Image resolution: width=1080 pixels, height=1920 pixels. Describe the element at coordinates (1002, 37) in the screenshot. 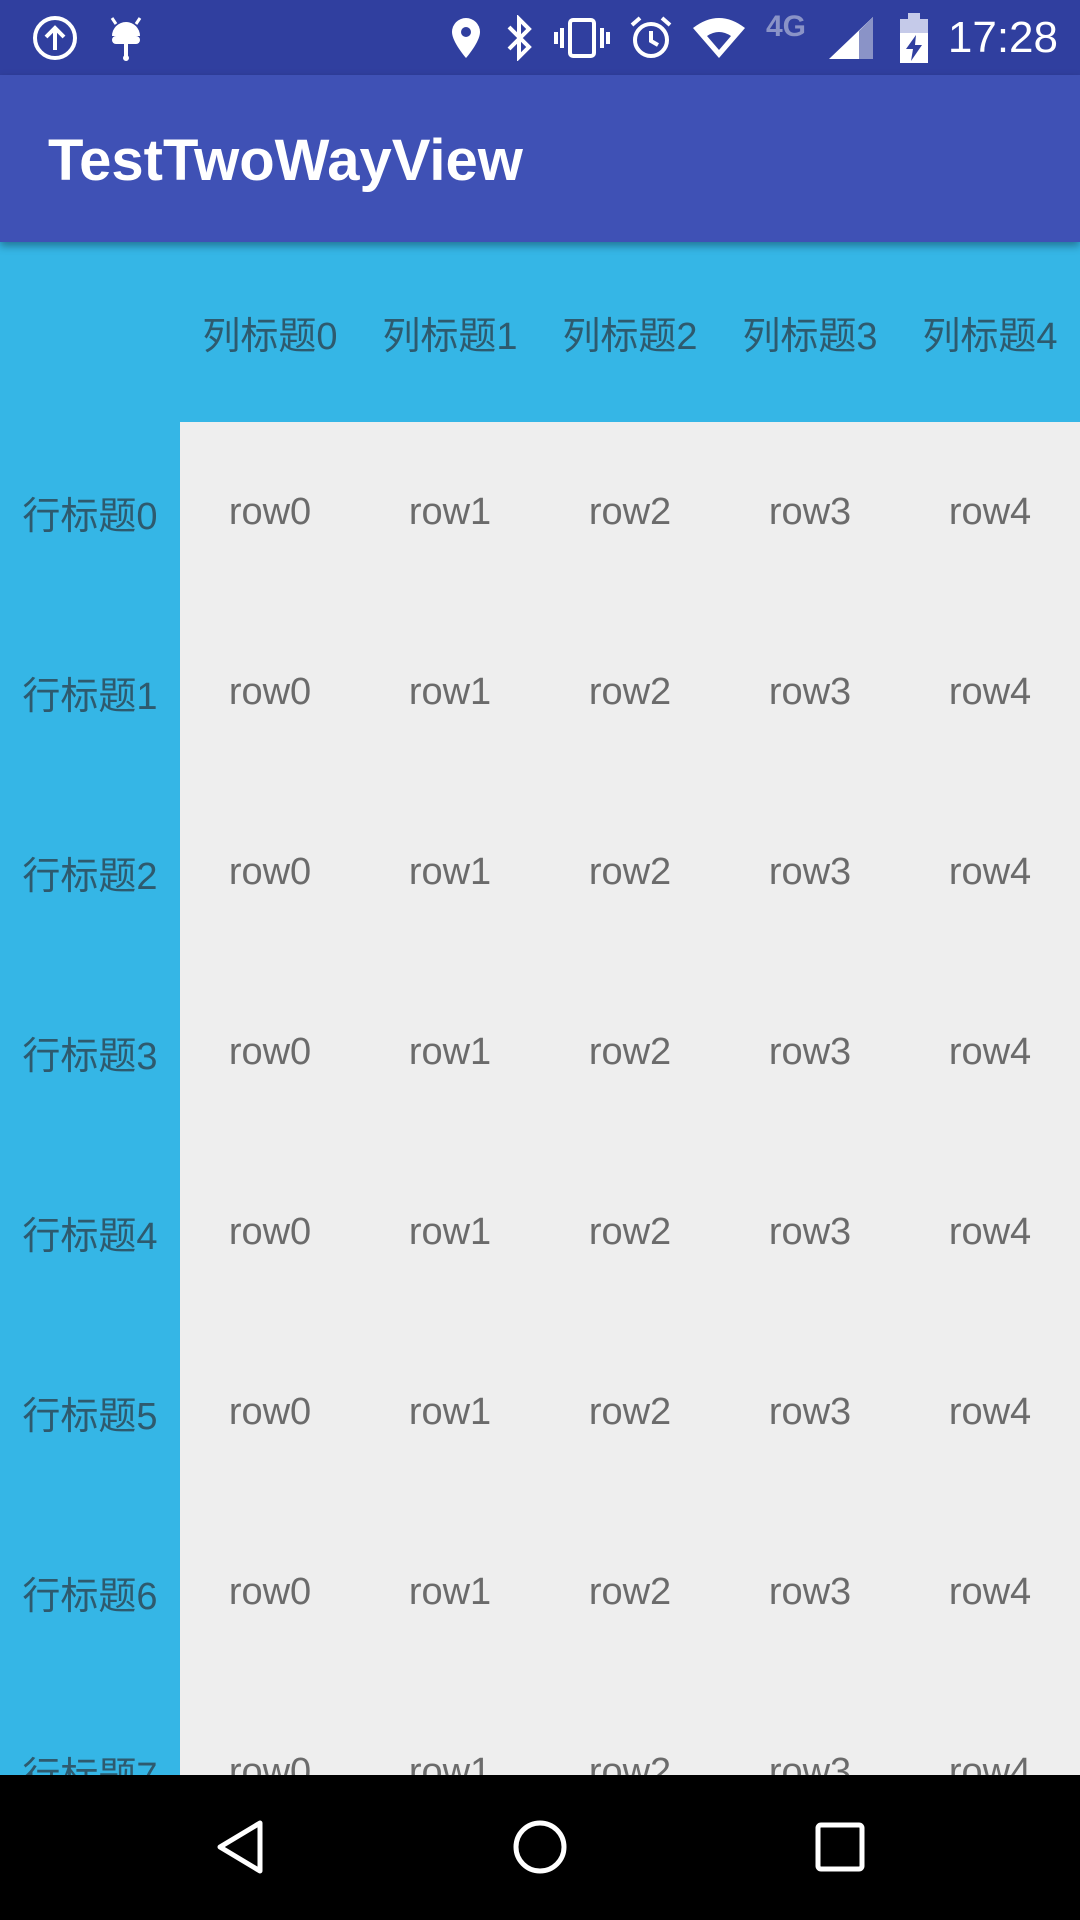

I see `status-time: 17:28` at that location.